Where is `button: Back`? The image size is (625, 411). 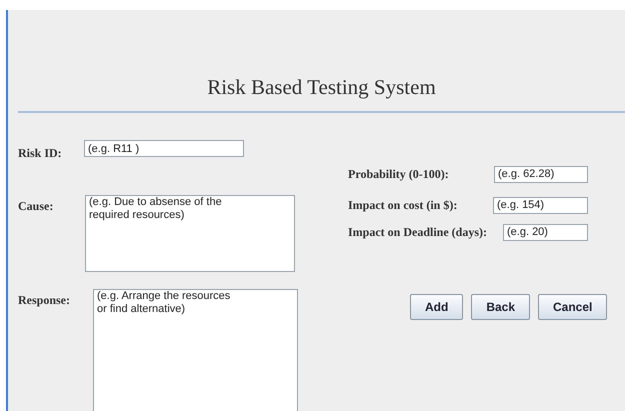 button: Back is located at coordinates (500, 307).